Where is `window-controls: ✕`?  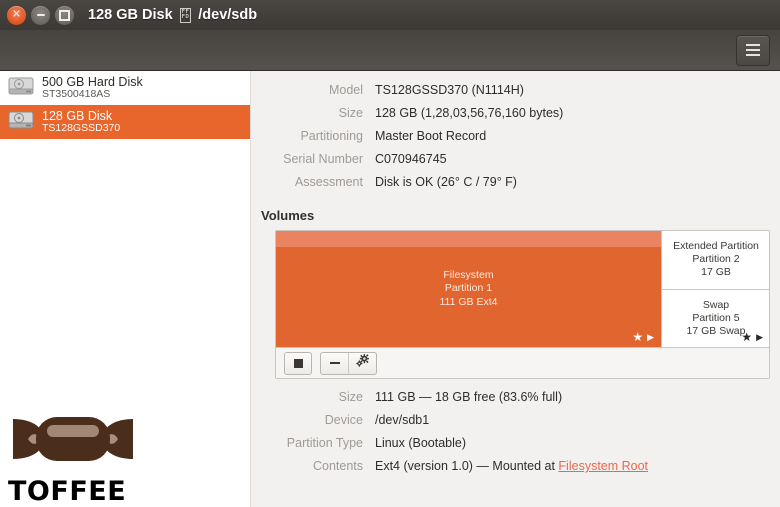 window-controls: ✕ is located at coordinates (37, 15).